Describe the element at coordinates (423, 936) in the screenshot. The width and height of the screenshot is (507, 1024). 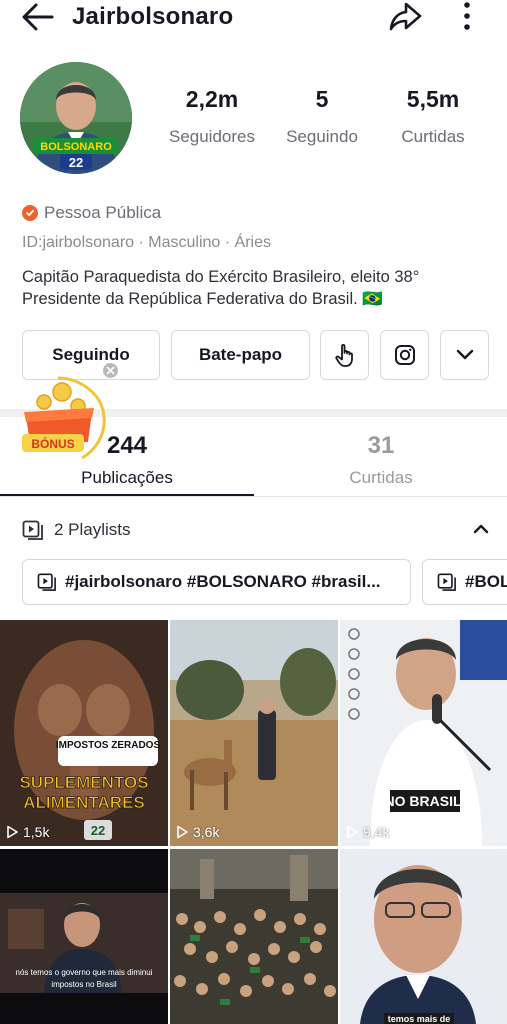
I see `video-thumbnail: temos mais de` at that location.